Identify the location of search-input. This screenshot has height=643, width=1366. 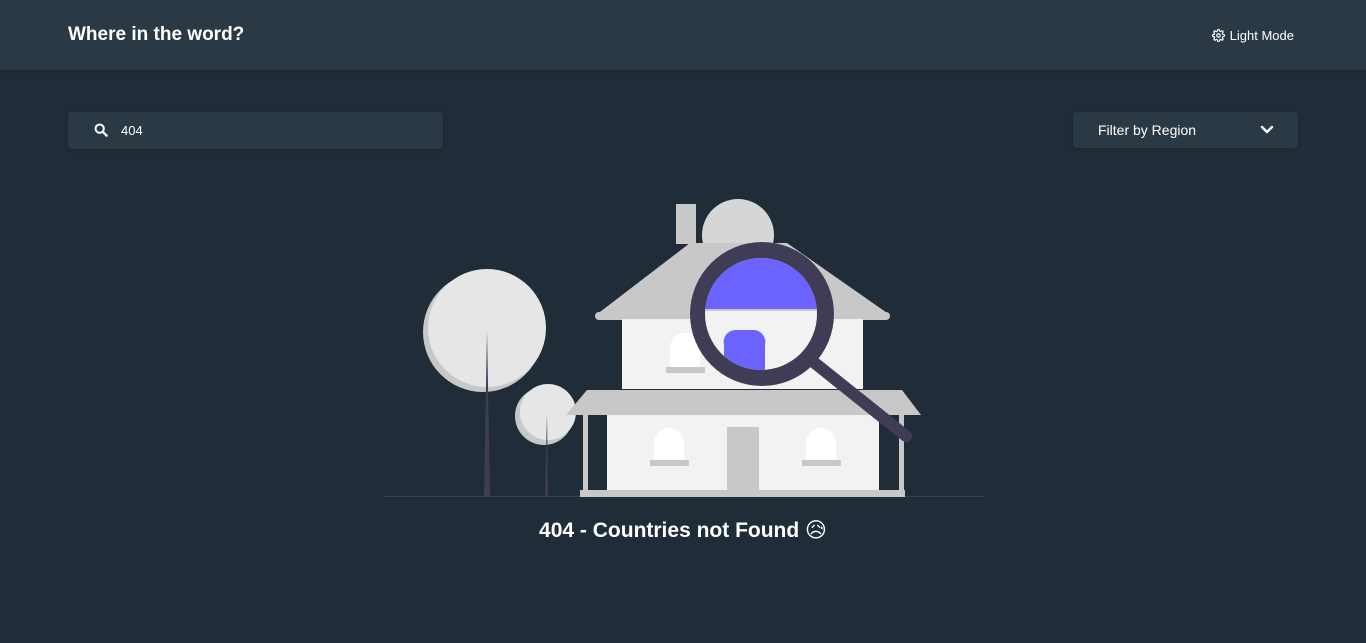
(271, 130).